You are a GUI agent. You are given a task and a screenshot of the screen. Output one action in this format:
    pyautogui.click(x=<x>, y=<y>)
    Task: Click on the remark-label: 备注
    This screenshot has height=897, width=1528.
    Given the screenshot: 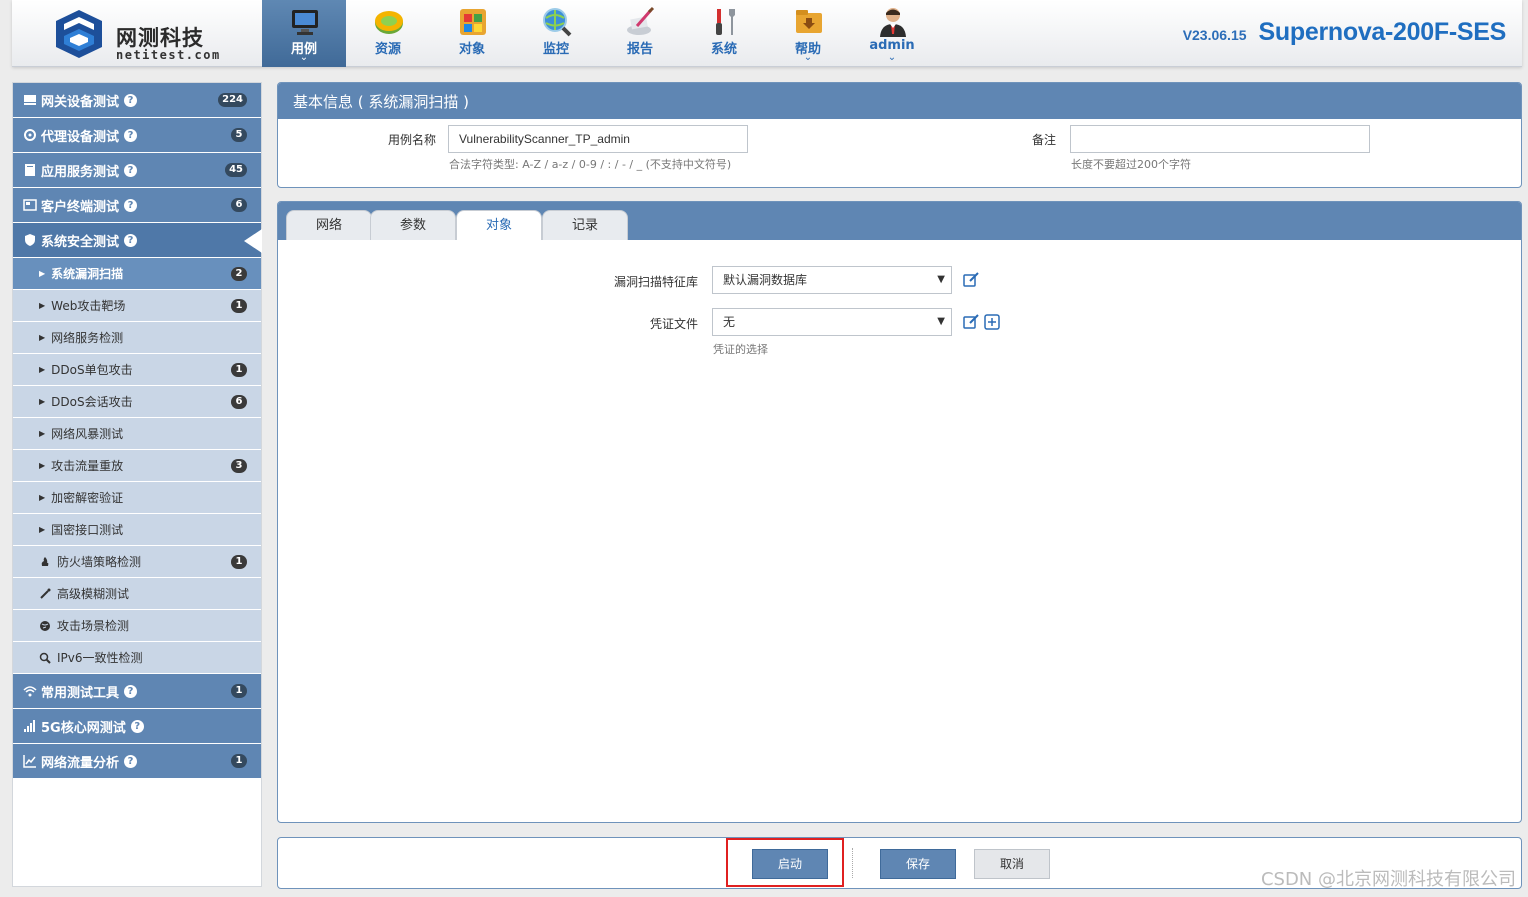 What is the action you would take?
    pyautogui.click(x=1043, y=140)
    